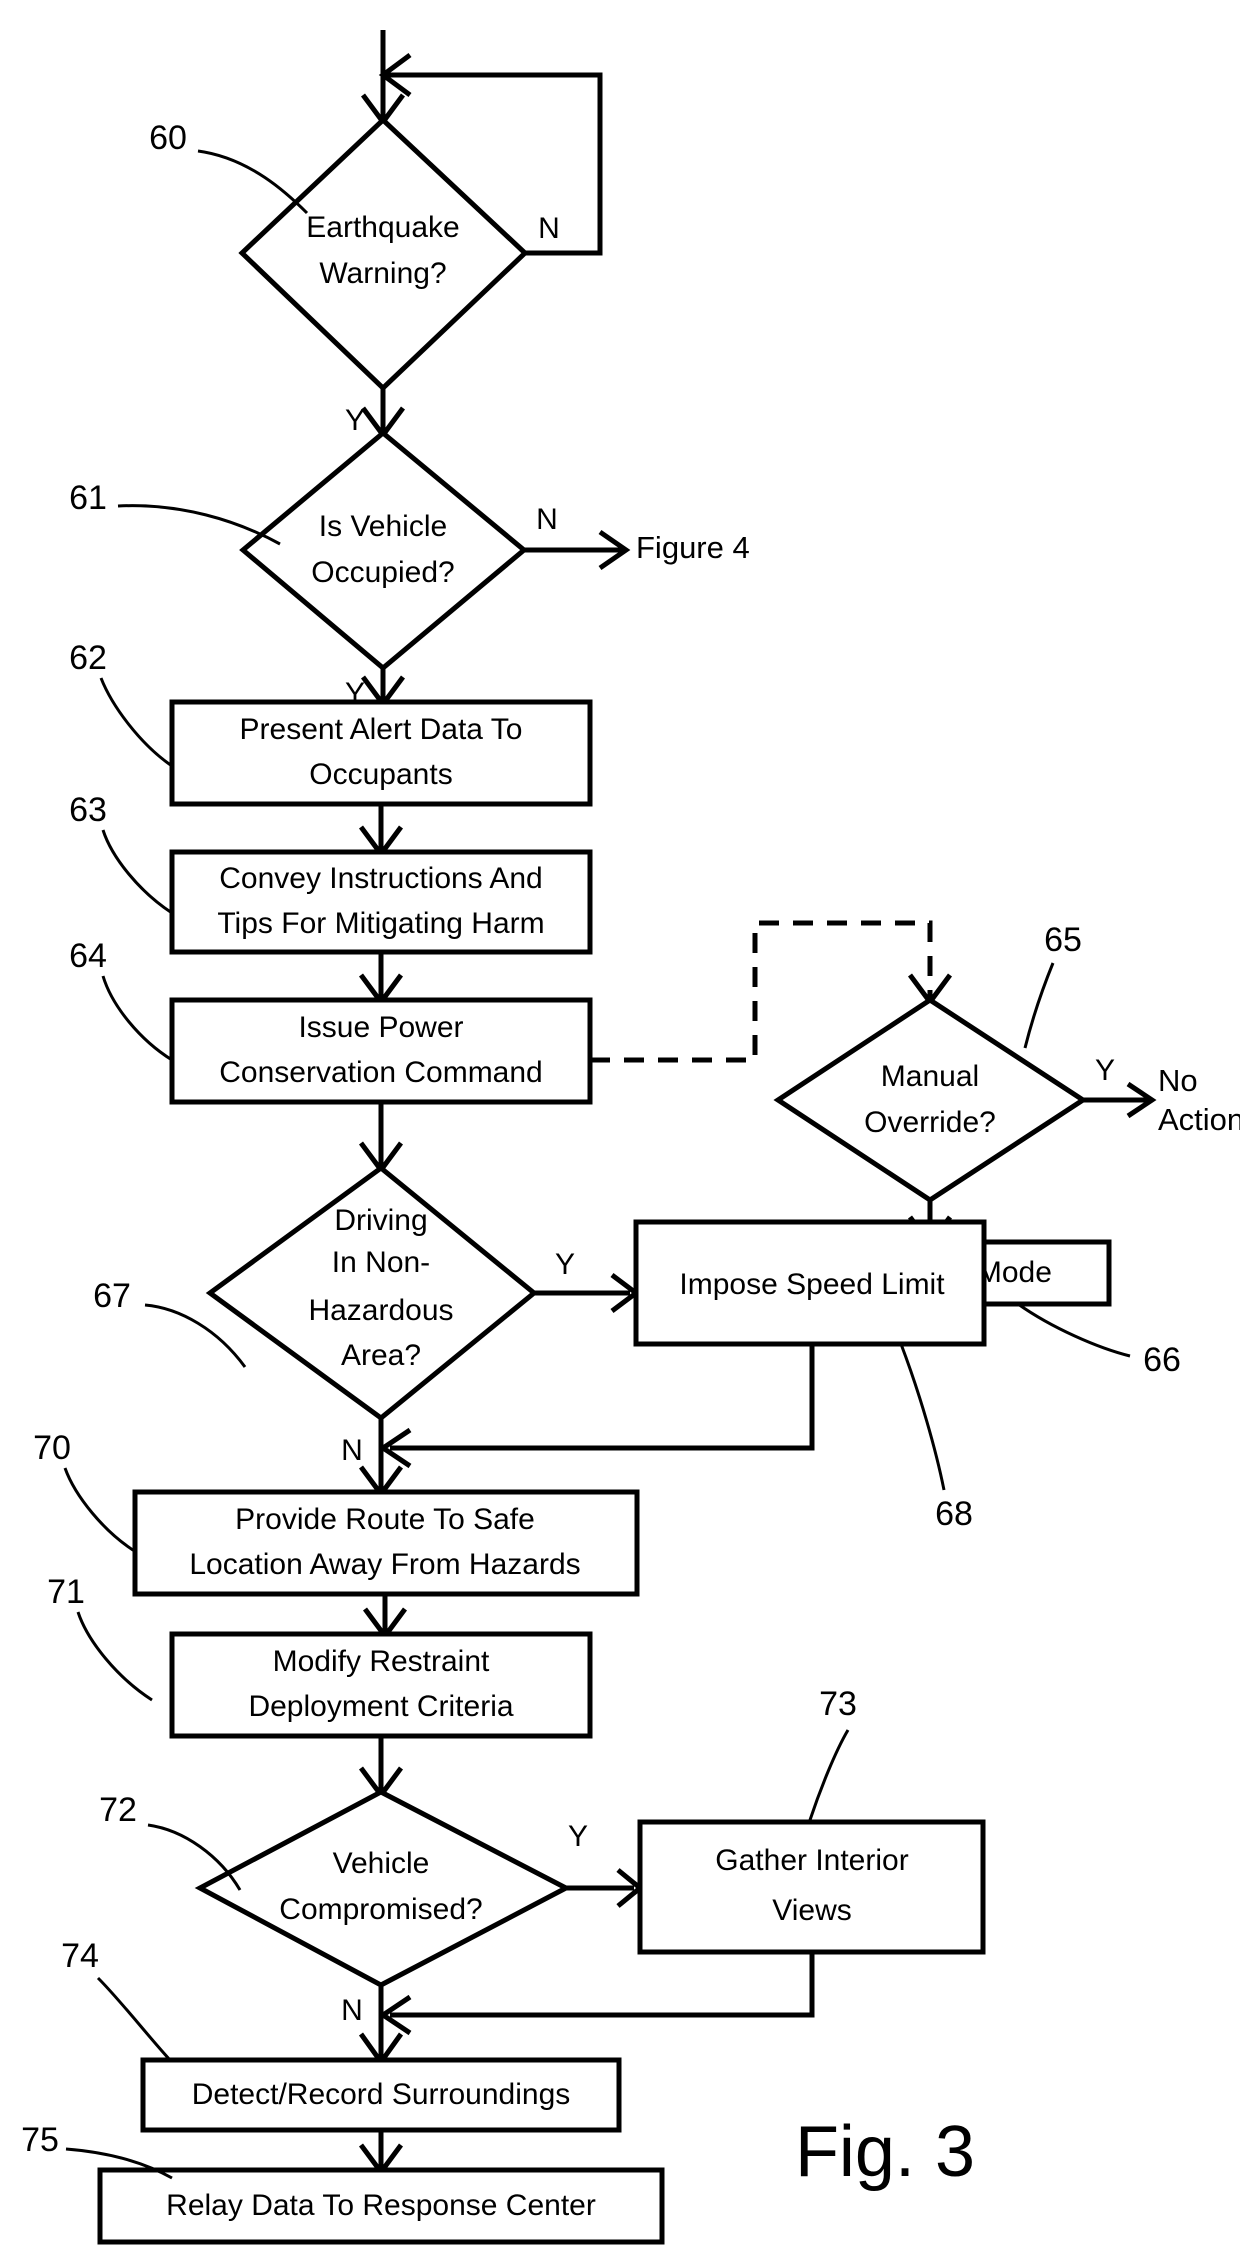  I want to click on node-67-line-3: Hazardous, so click(380, 1310).